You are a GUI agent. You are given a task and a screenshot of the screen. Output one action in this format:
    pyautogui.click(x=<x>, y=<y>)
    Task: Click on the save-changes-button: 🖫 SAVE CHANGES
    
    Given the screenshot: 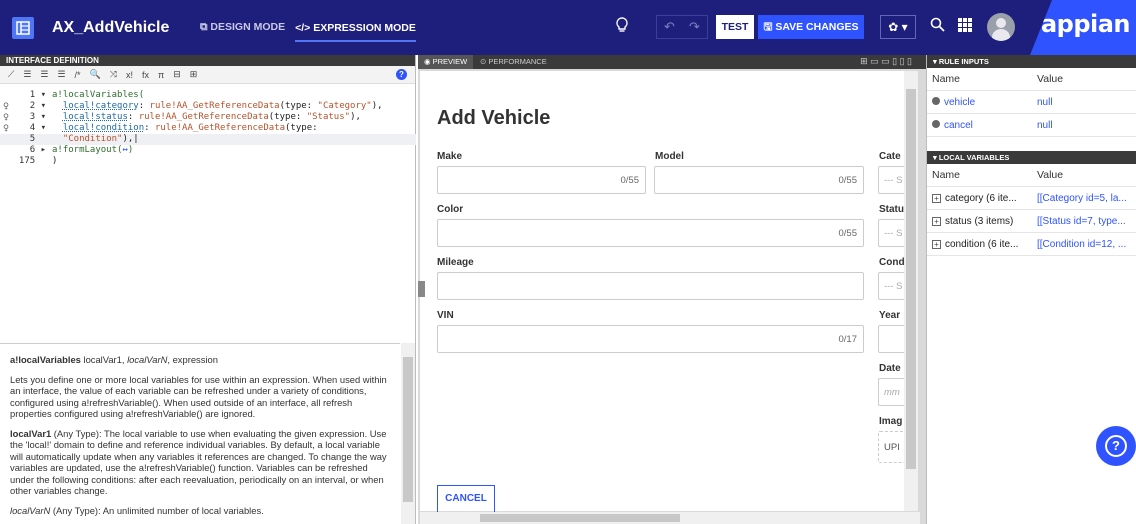 What is the action you would take?
    pyautogui.click(x=811, y=27)
    